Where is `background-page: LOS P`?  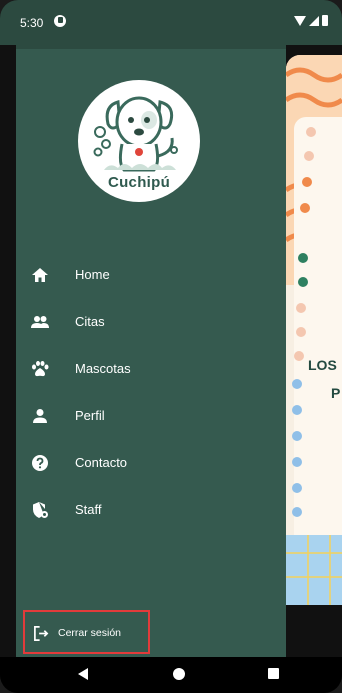
background-page: LOS P is located at coordinates (314, 330).